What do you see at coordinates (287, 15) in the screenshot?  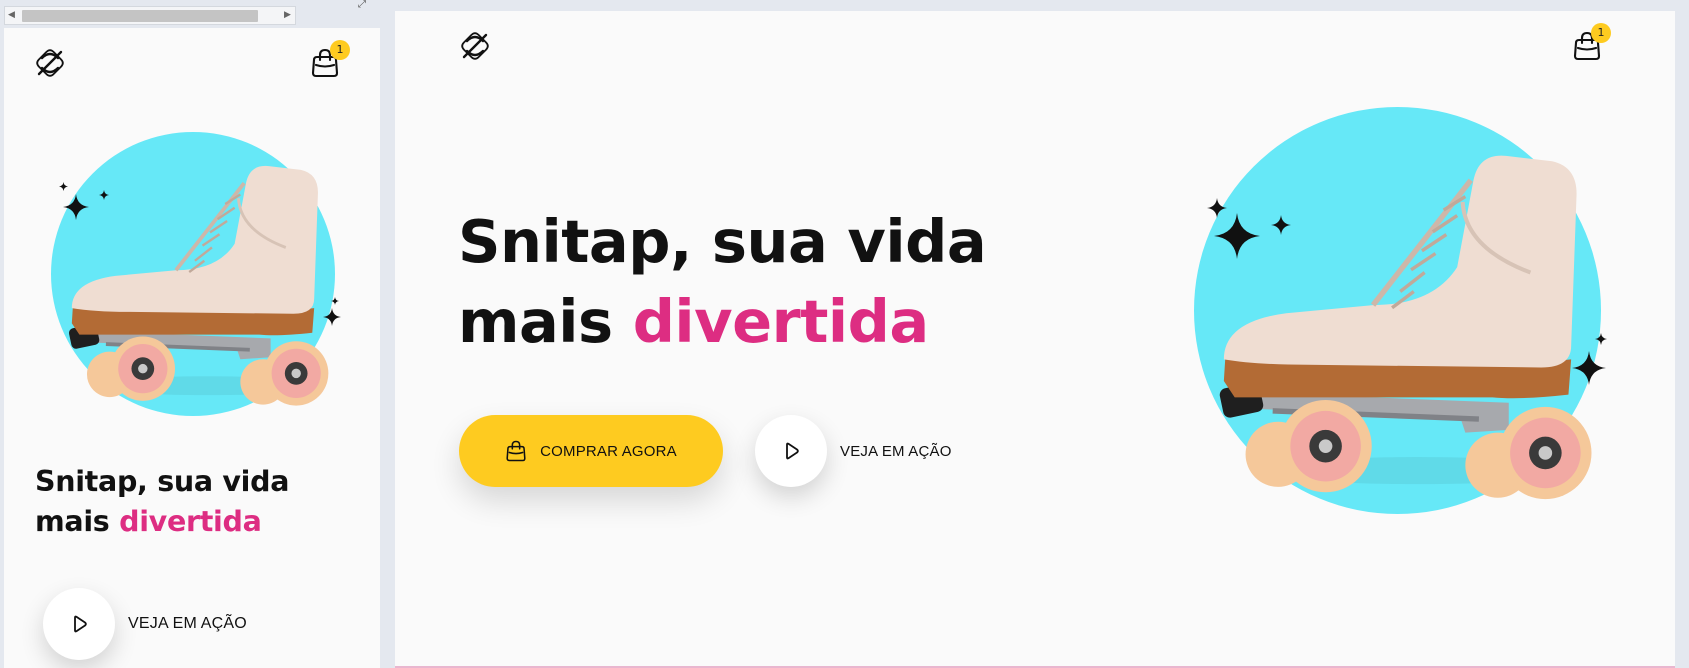 I see `scroll-right-arrow-icon: ▶` at bounding box center [287, 15].